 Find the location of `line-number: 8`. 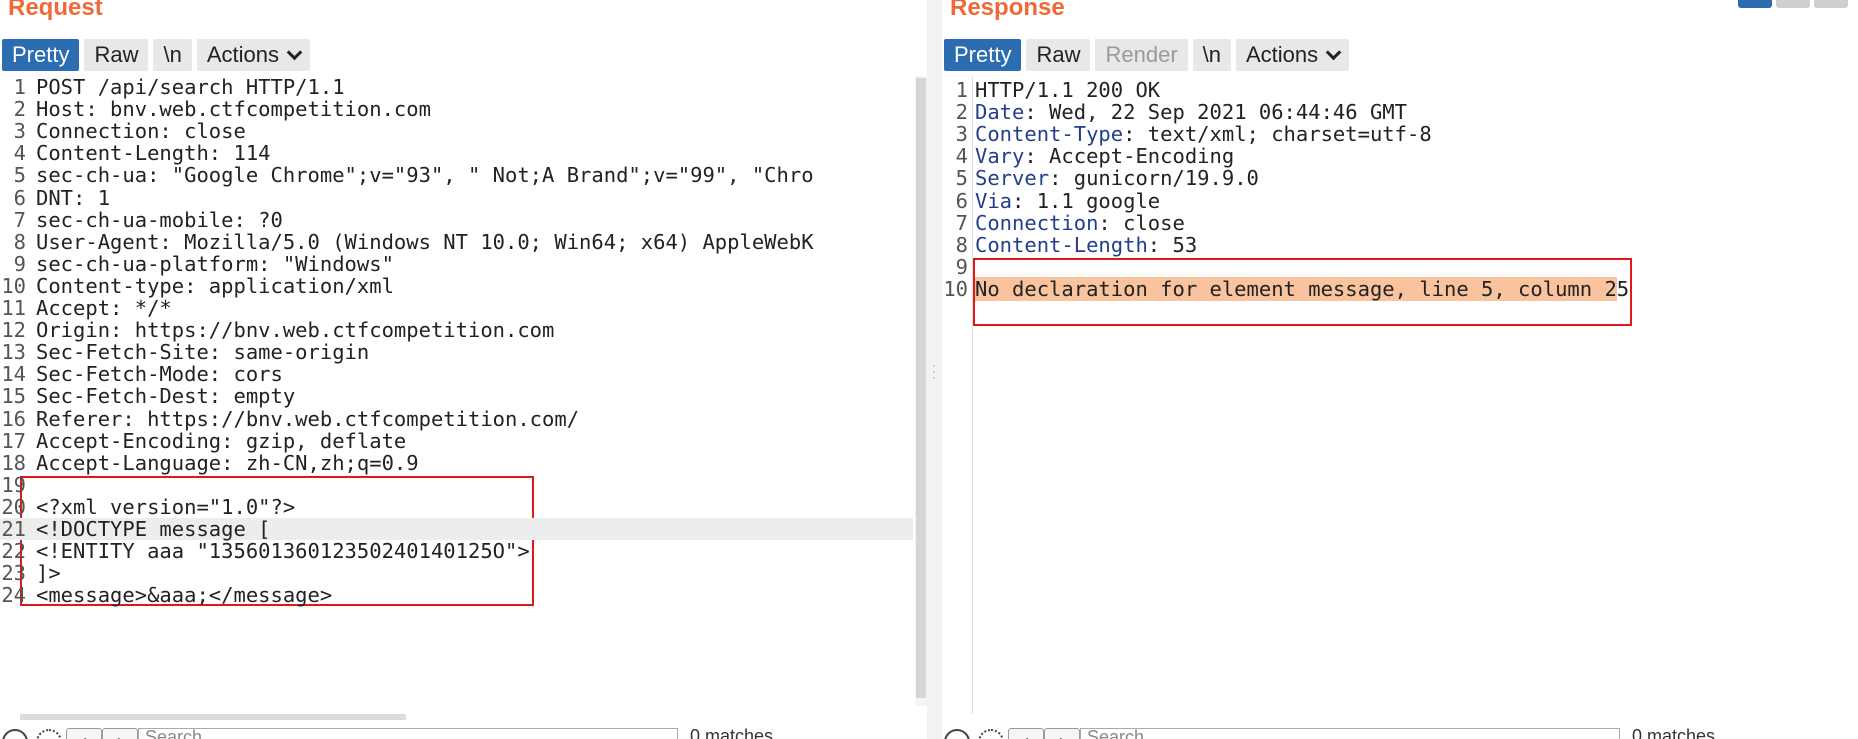

line-number: 8 is located at coordinates (961, 244).